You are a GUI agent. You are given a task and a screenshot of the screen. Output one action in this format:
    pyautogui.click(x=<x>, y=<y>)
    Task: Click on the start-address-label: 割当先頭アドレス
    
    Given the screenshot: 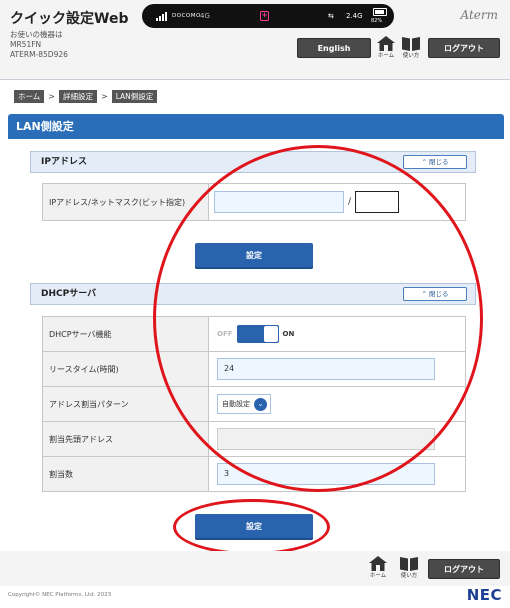 What is the action you would take?
    pyautogui.click(x=126, y=439)
    